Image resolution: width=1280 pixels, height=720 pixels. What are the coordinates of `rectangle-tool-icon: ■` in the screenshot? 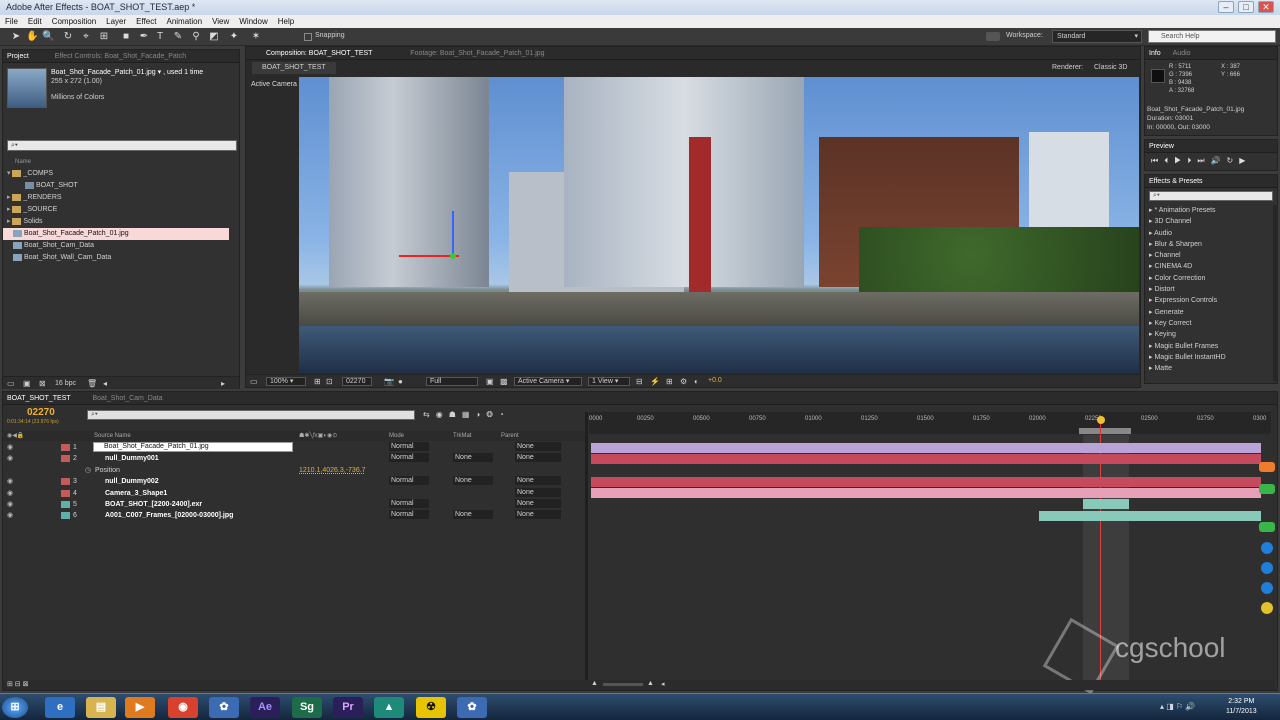 It's located at (126, 37).